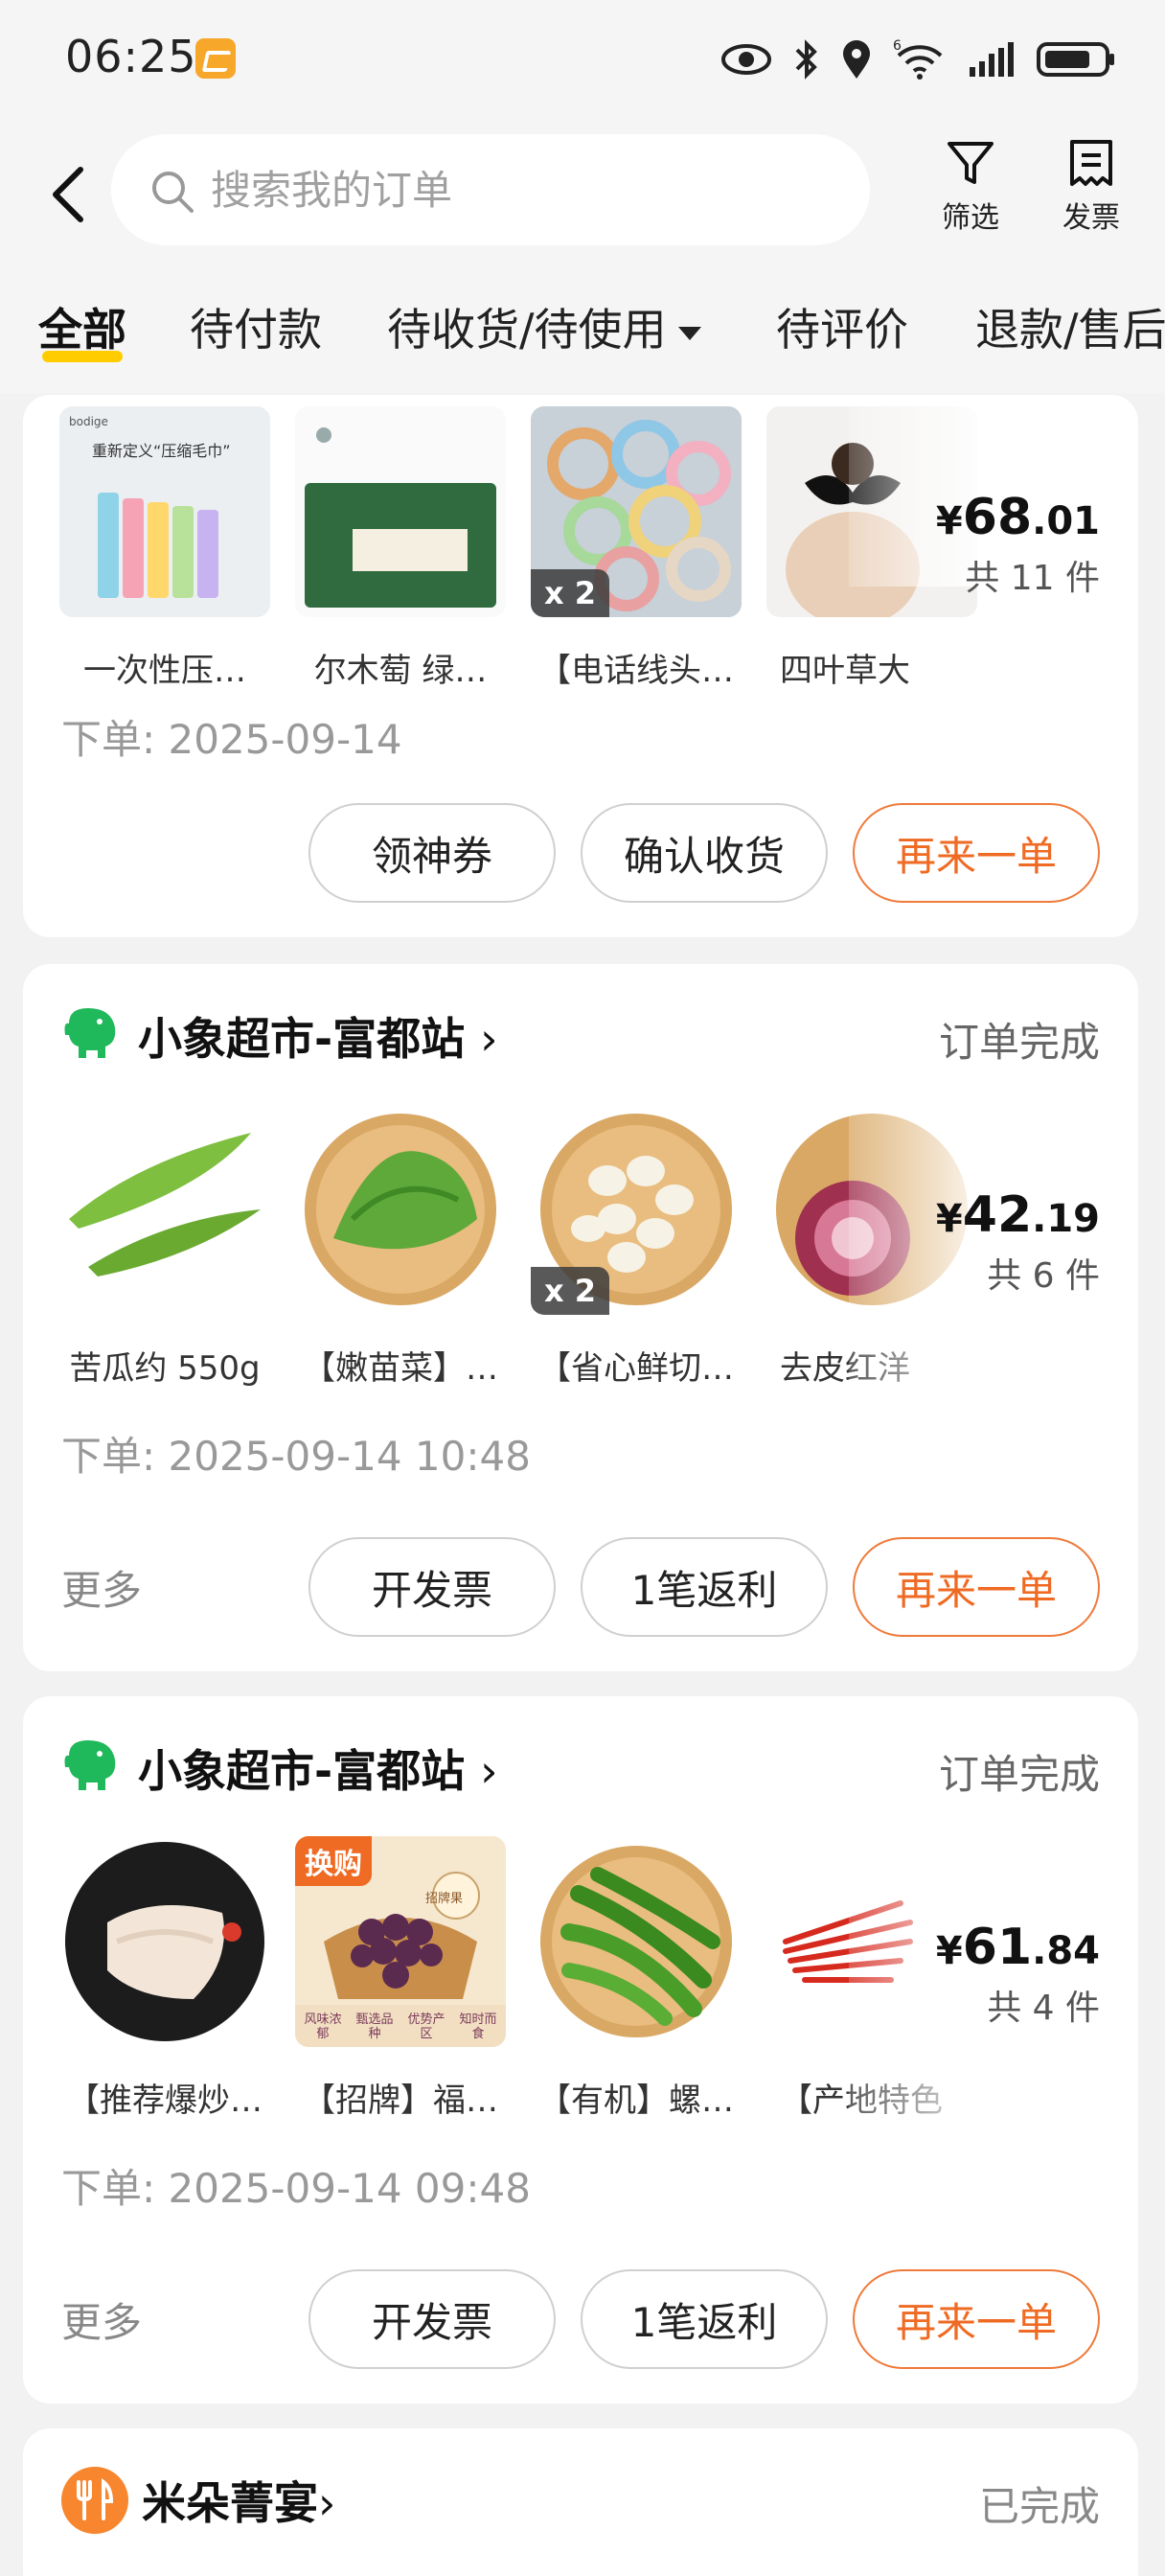 The width and height of the screenshot is (1165, 2576). I want to click on invoice-button: 发票, so click(1091, 186).